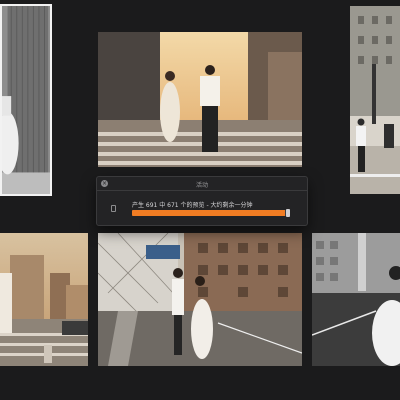 This screenshot has height=400, width=400. I want to click on progress-bar-fill, so click(209, 213).